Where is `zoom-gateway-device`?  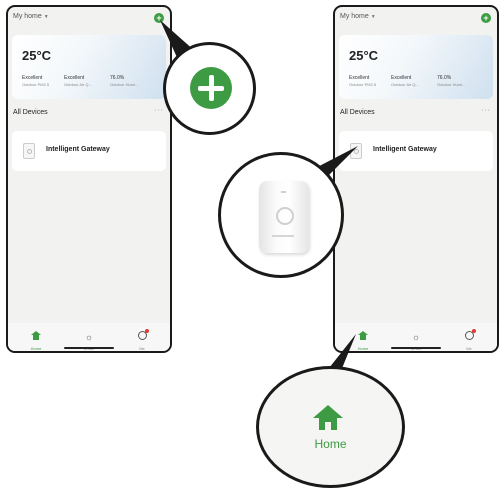 zoom-gateway-device is located at coordinates (281, 215).